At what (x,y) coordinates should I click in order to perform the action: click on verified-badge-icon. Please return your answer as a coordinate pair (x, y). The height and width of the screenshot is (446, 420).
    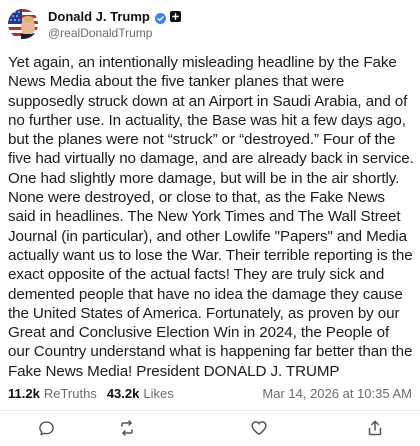
    Looking at the image, I should click on (160, 17).